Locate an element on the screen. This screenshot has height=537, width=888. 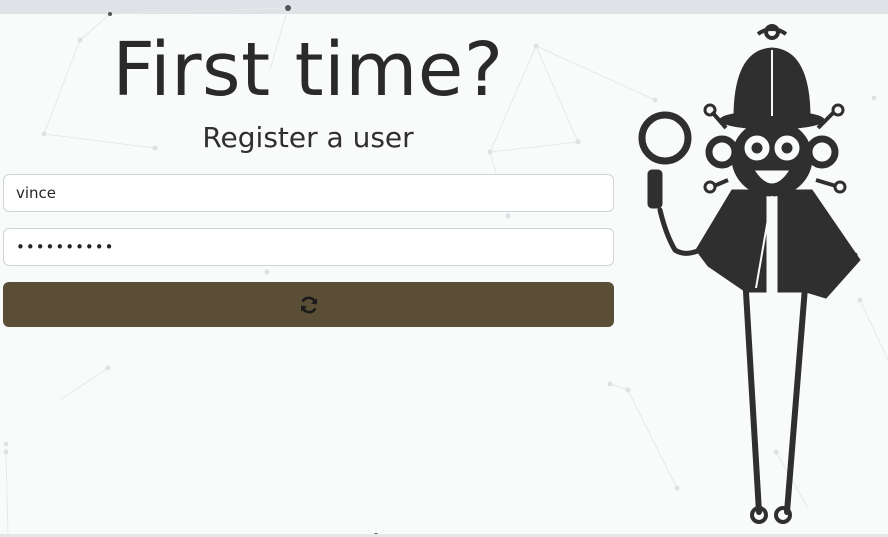
register-button is located at coordinates (308, 304).